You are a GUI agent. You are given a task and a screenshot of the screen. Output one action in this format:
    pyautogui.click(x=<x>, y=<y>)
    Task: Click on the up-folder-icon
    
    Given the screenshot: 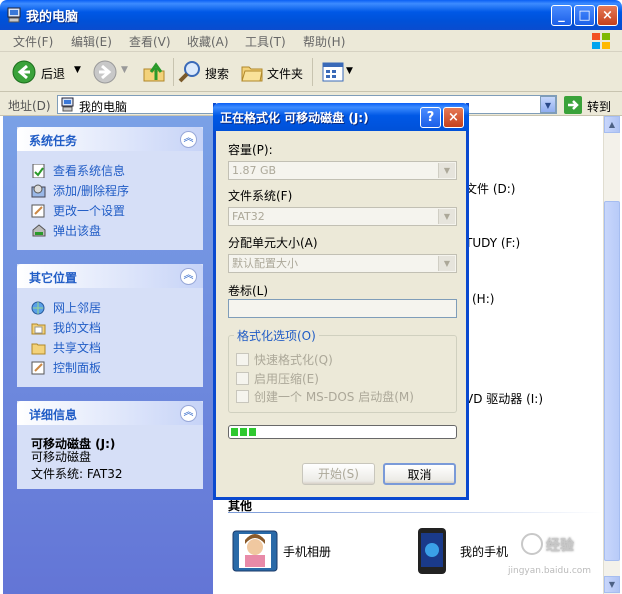 What is the action you would take?
    pyautogui.click(x=154, y=72)
    